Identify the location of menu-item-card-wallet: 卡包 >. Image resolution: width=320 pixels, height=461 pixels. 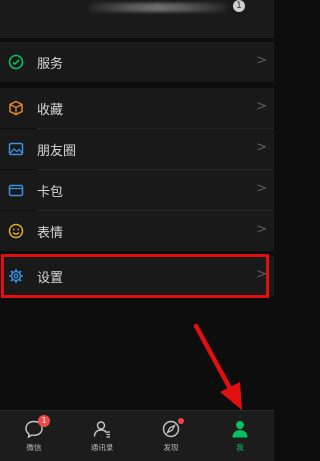
(137, 190).